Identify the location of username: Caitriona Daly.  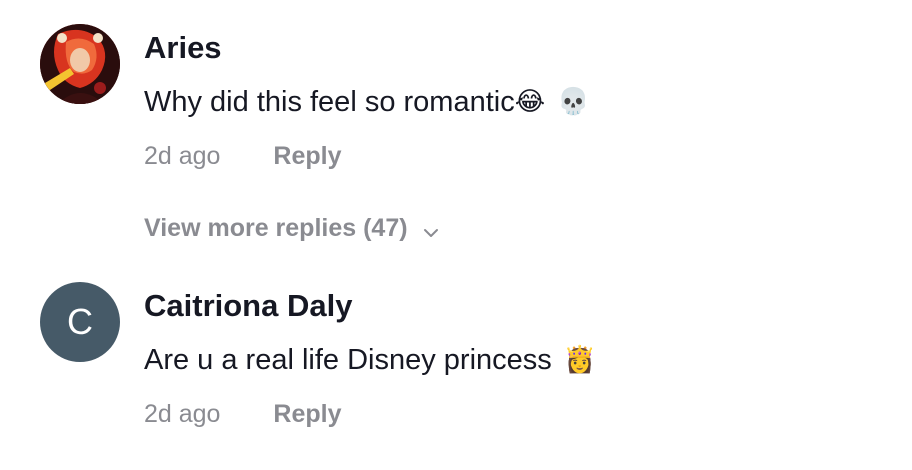
(248, 306).